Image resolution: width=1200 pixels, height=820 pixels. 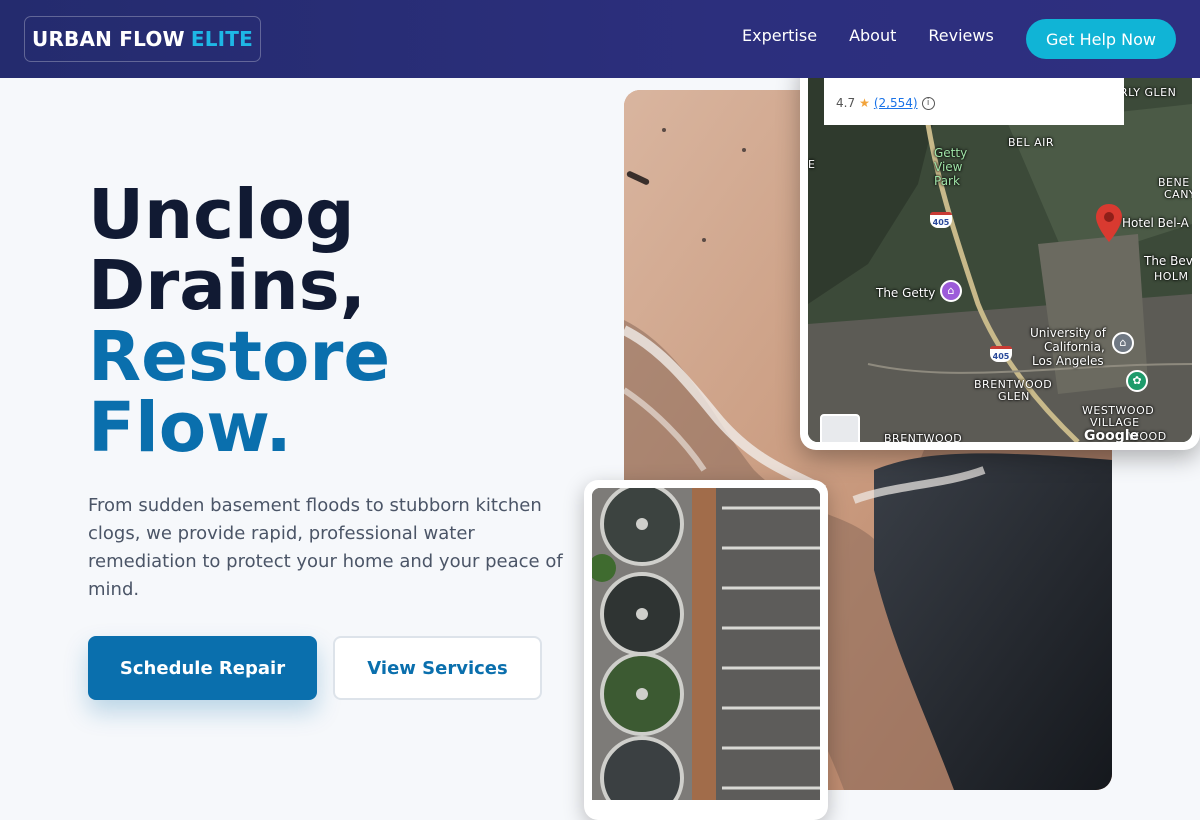 What do you see at coordinates (1109, 223) in the screenshot?
I see `location-pin-icon` at bounding box center [1109, 223].